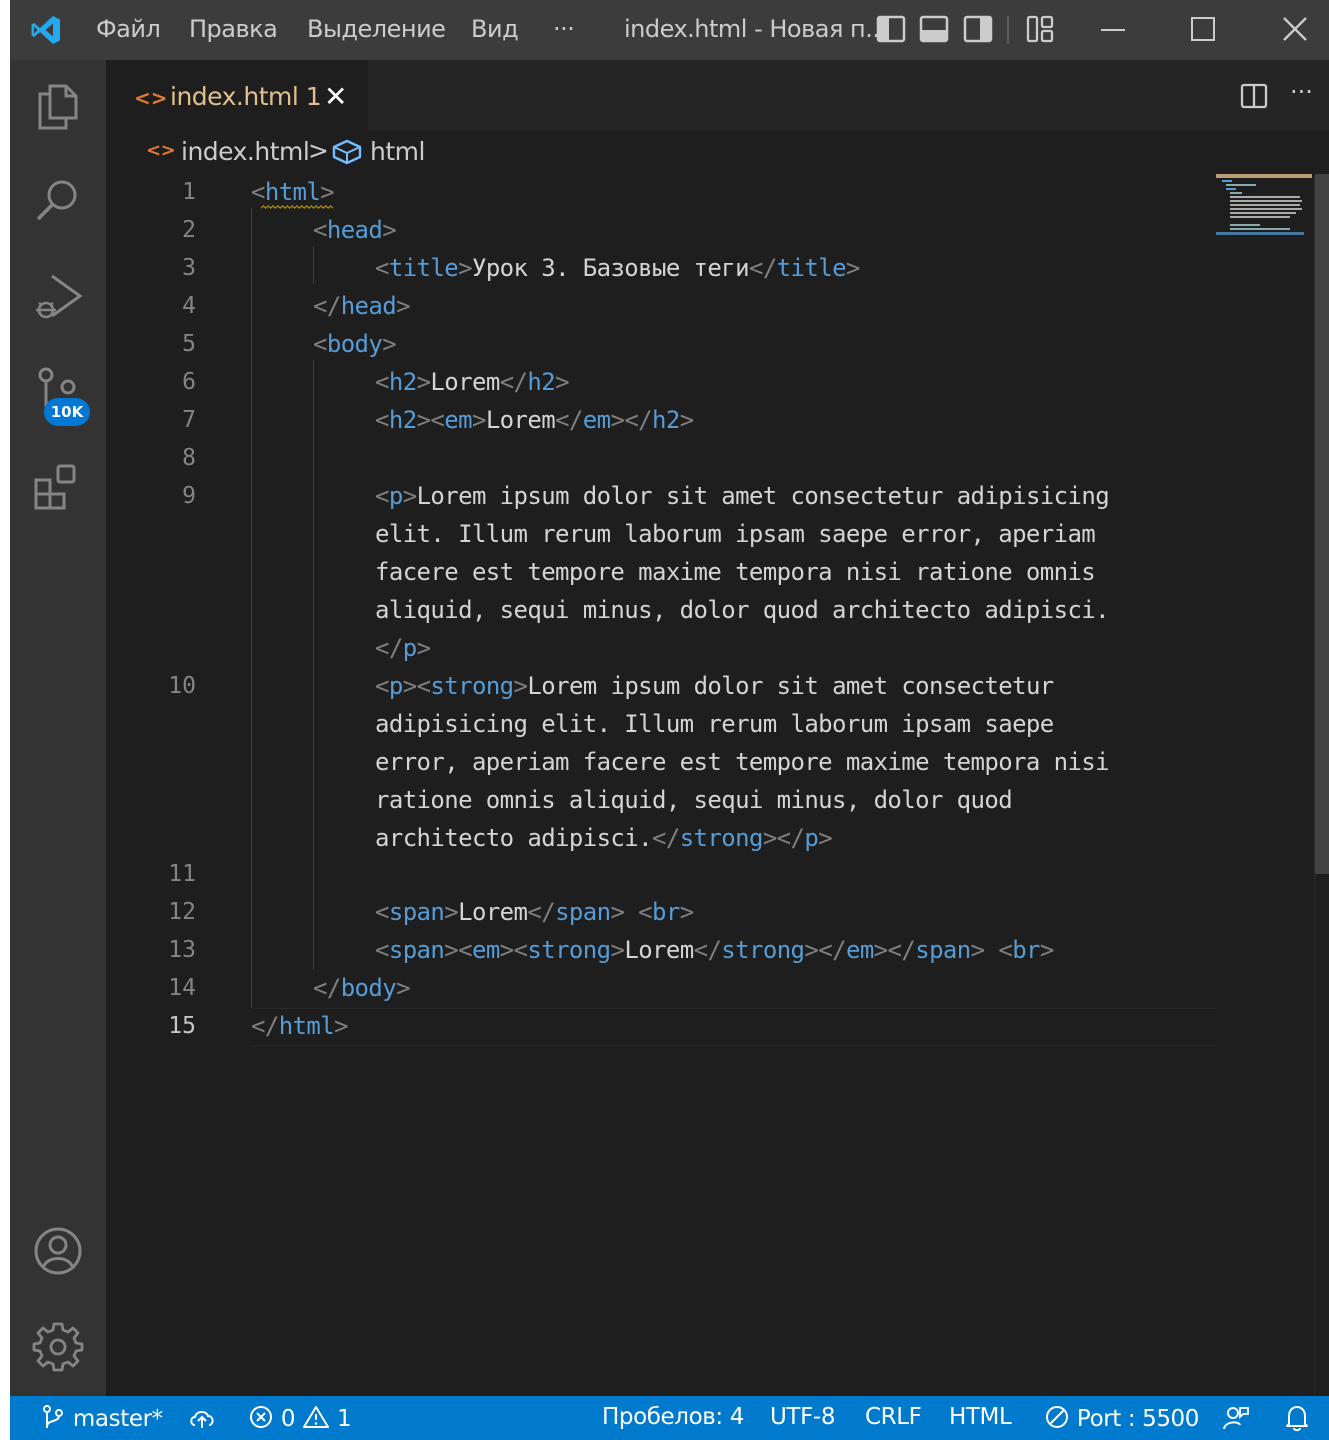  I want to click on activity-bar: 10K, so click(58, 728).